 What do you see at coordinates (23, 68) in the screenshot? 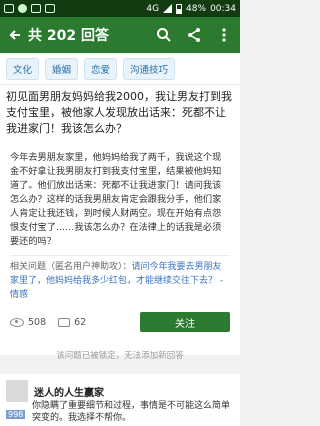
I see `tag-culture: 文化` at bounding box center [23, 68].